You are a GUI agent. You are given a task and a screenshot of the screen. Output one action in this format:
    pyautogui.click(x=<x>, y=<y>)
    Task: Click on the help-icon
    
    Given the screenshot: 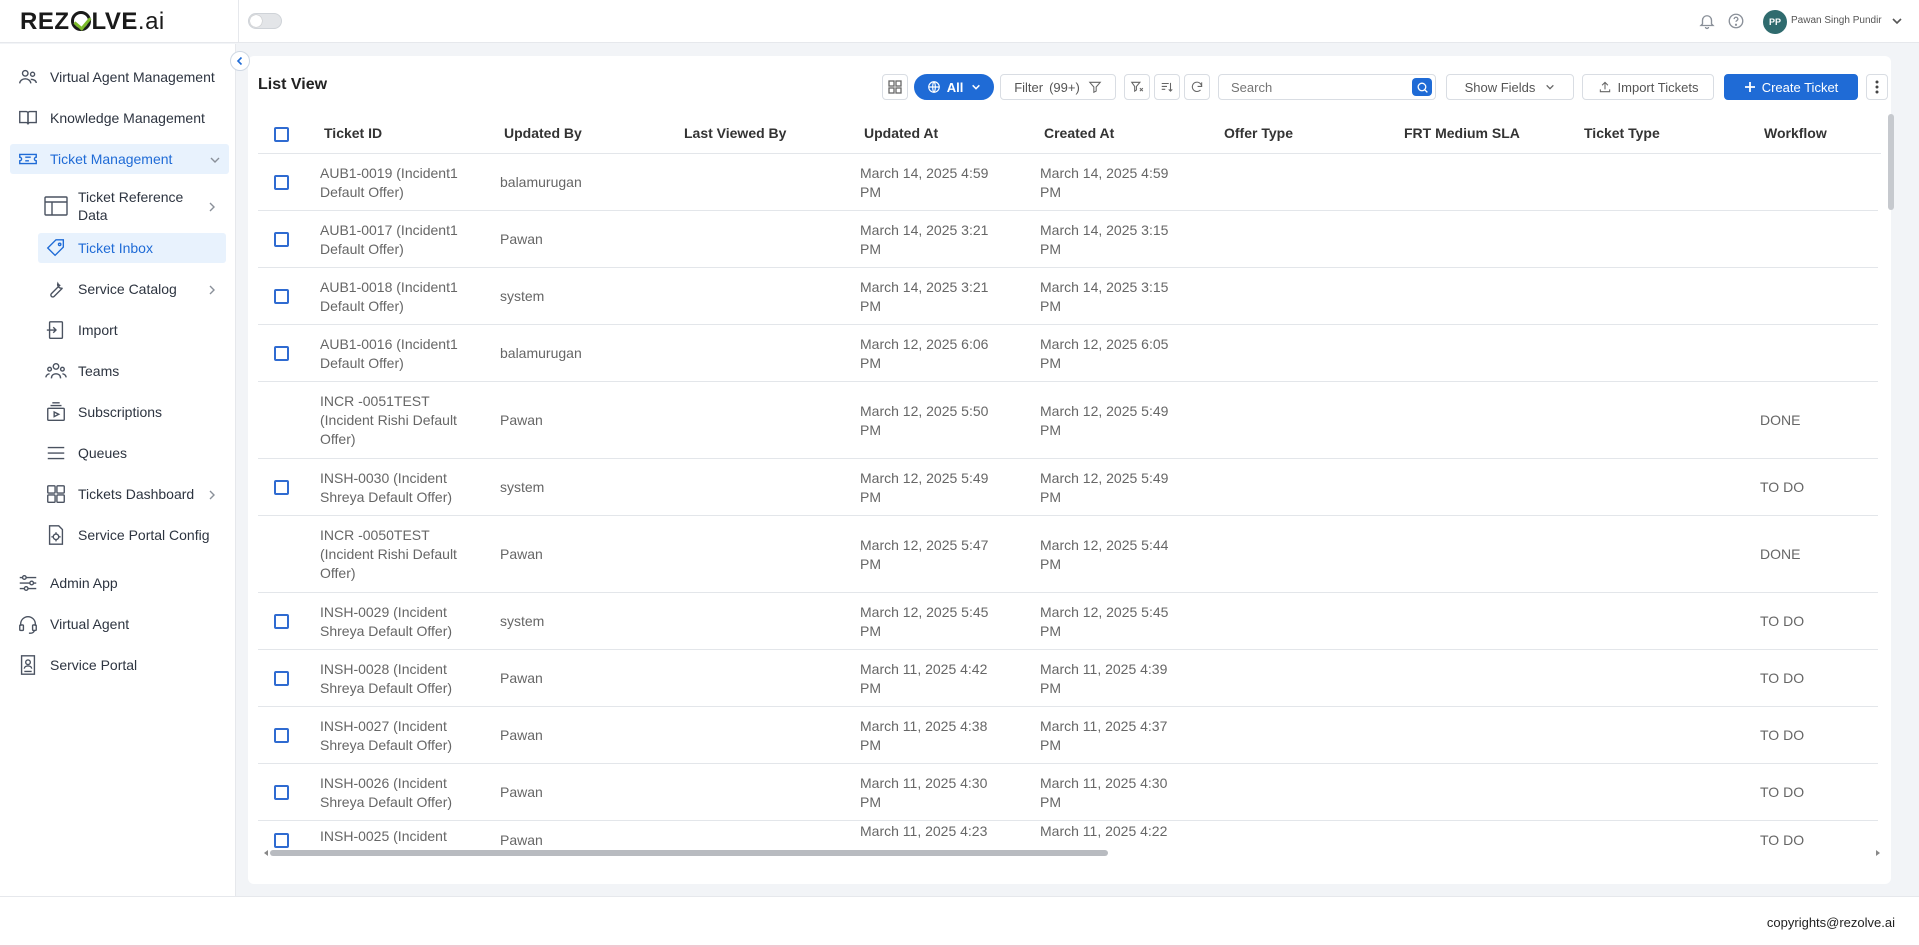 What is the action you would take?
    pyautogui.click(x=1736, y=21)
    